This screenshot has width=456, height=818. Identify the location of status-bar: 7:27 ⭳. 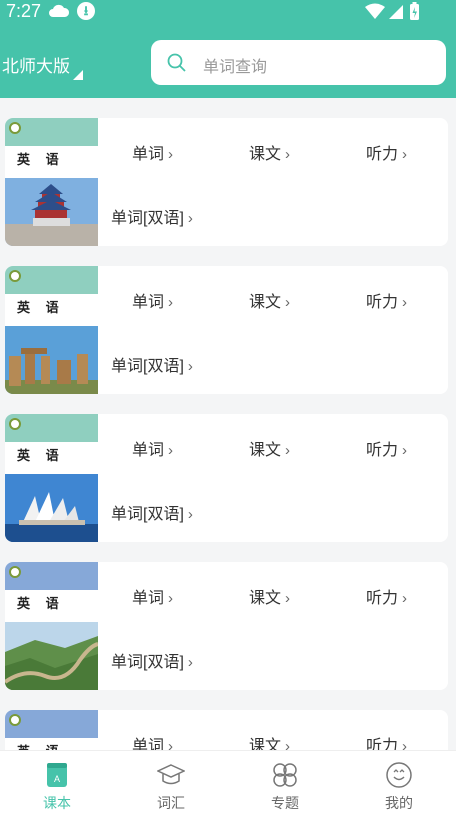
(228, 12).